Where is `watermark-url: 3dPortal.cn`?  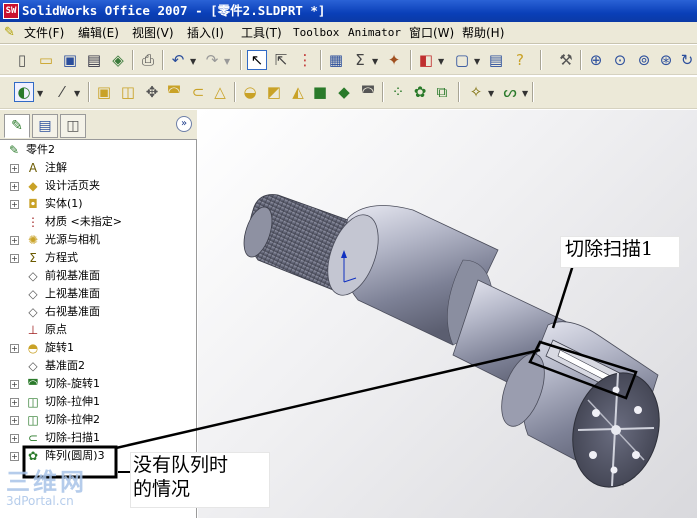 watermark-url: 3dPortal.cn is located at coordinates (40, 501).